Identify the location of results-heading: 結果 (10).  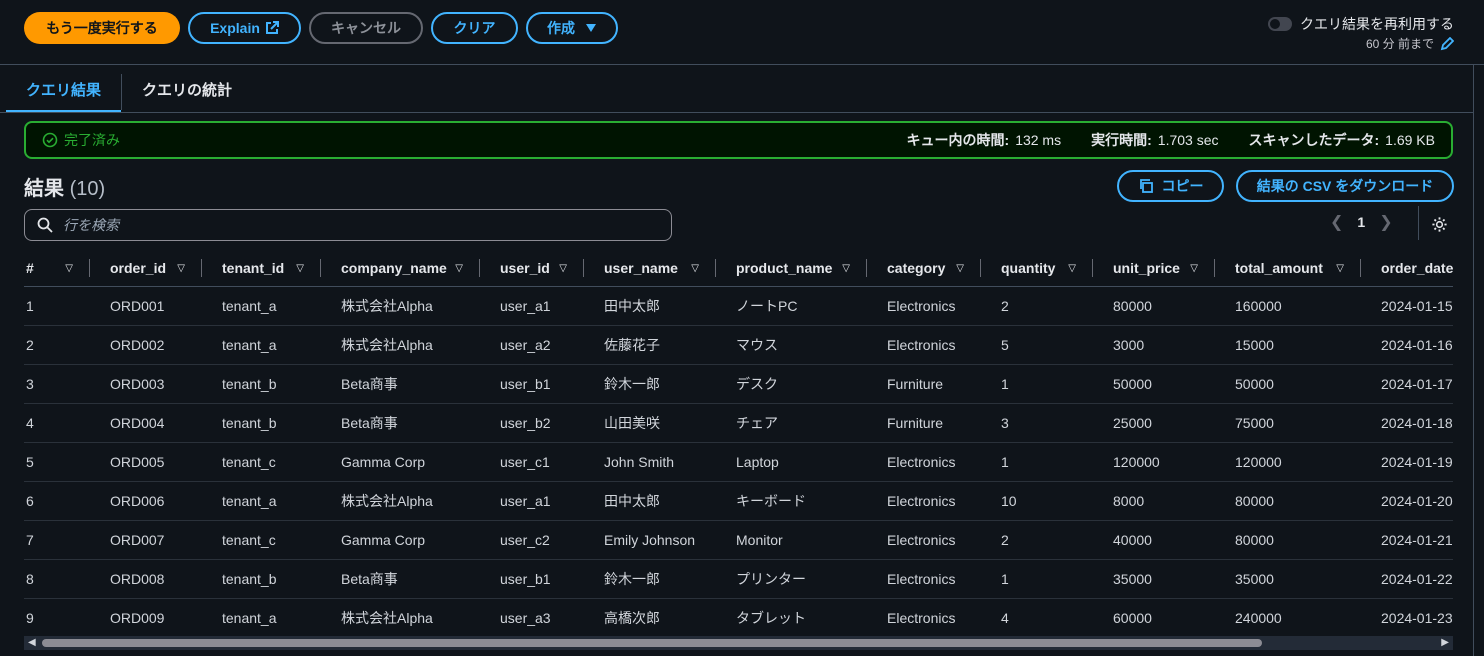
(64, 186).